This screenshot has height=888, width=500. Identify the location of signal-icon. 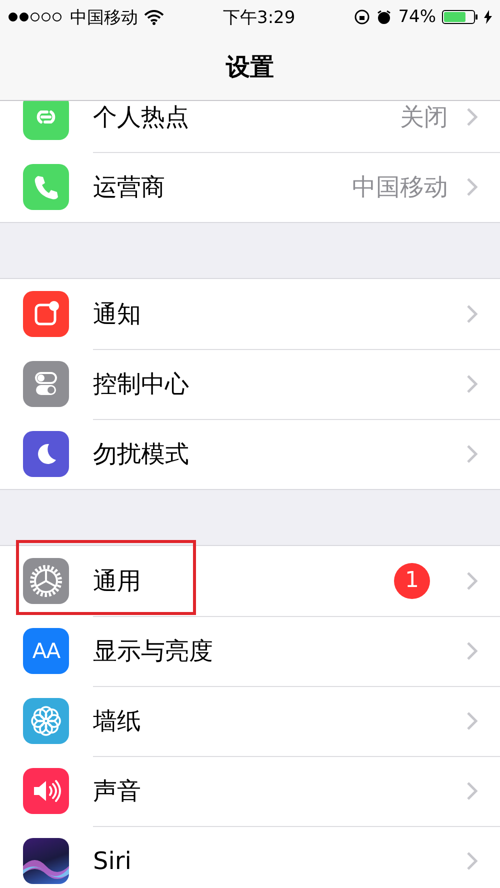
(36, 17).